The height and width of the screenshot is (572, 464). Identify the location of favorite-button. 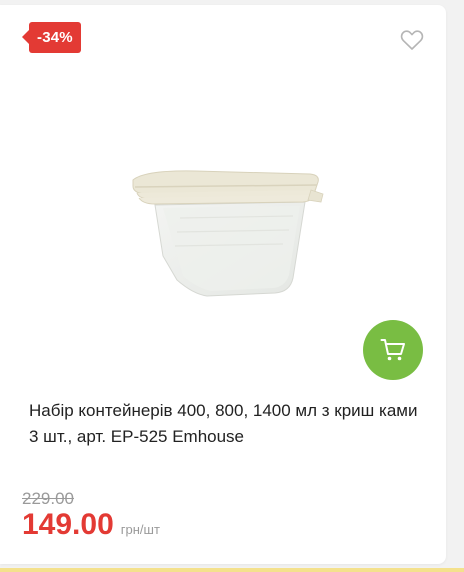
(412, 40).